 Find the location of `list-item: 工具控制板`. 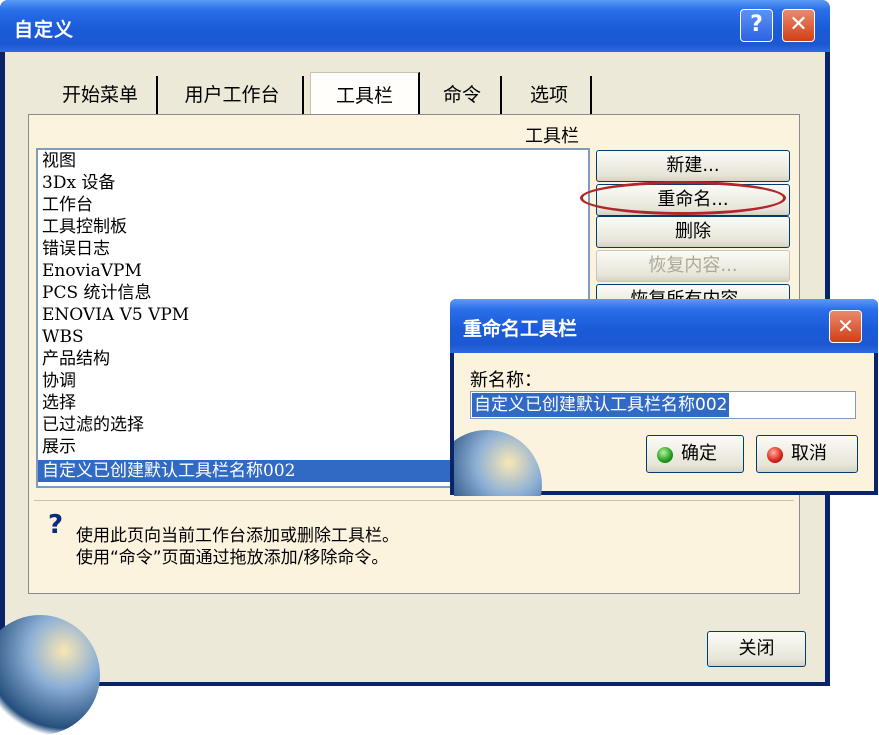

list-item: 工具控制板 is located at coordinates (84, 227).